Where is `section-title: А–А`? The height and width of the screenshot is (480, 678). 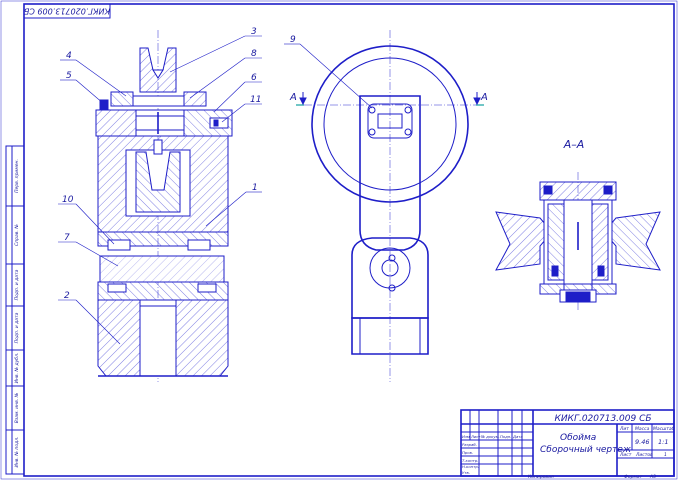 section-title: А–А is located at coordinates (574, 144).